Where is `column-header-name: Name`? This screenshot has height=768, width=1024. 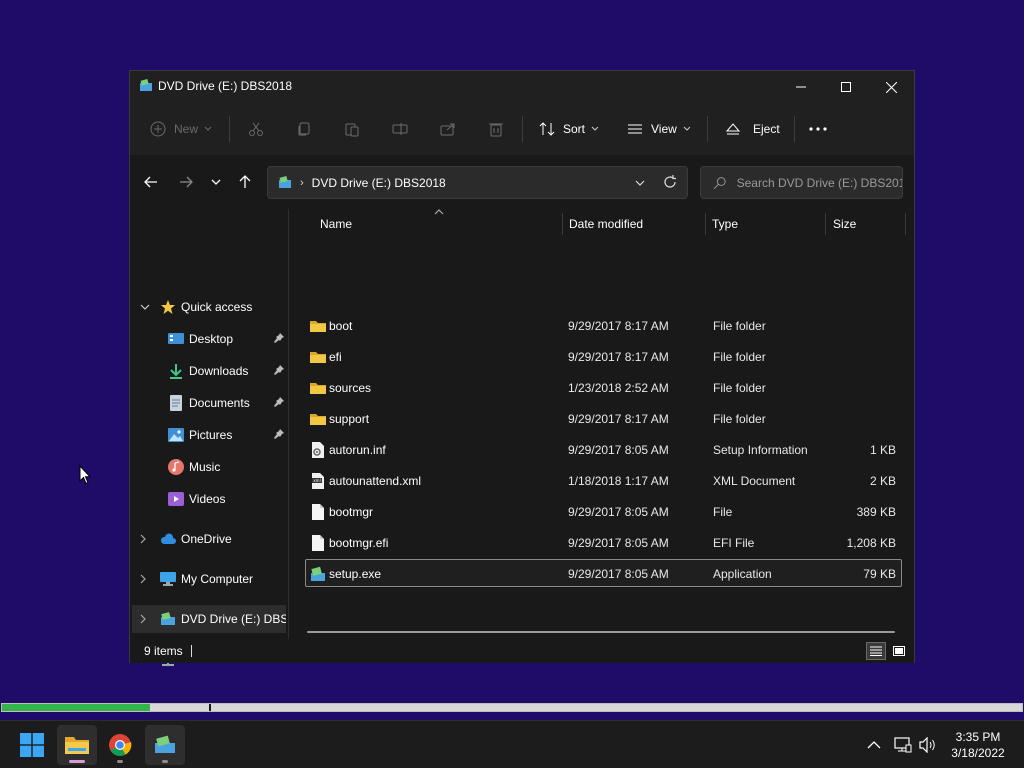
column-header-name: Name is located at coordinates (336, 224).